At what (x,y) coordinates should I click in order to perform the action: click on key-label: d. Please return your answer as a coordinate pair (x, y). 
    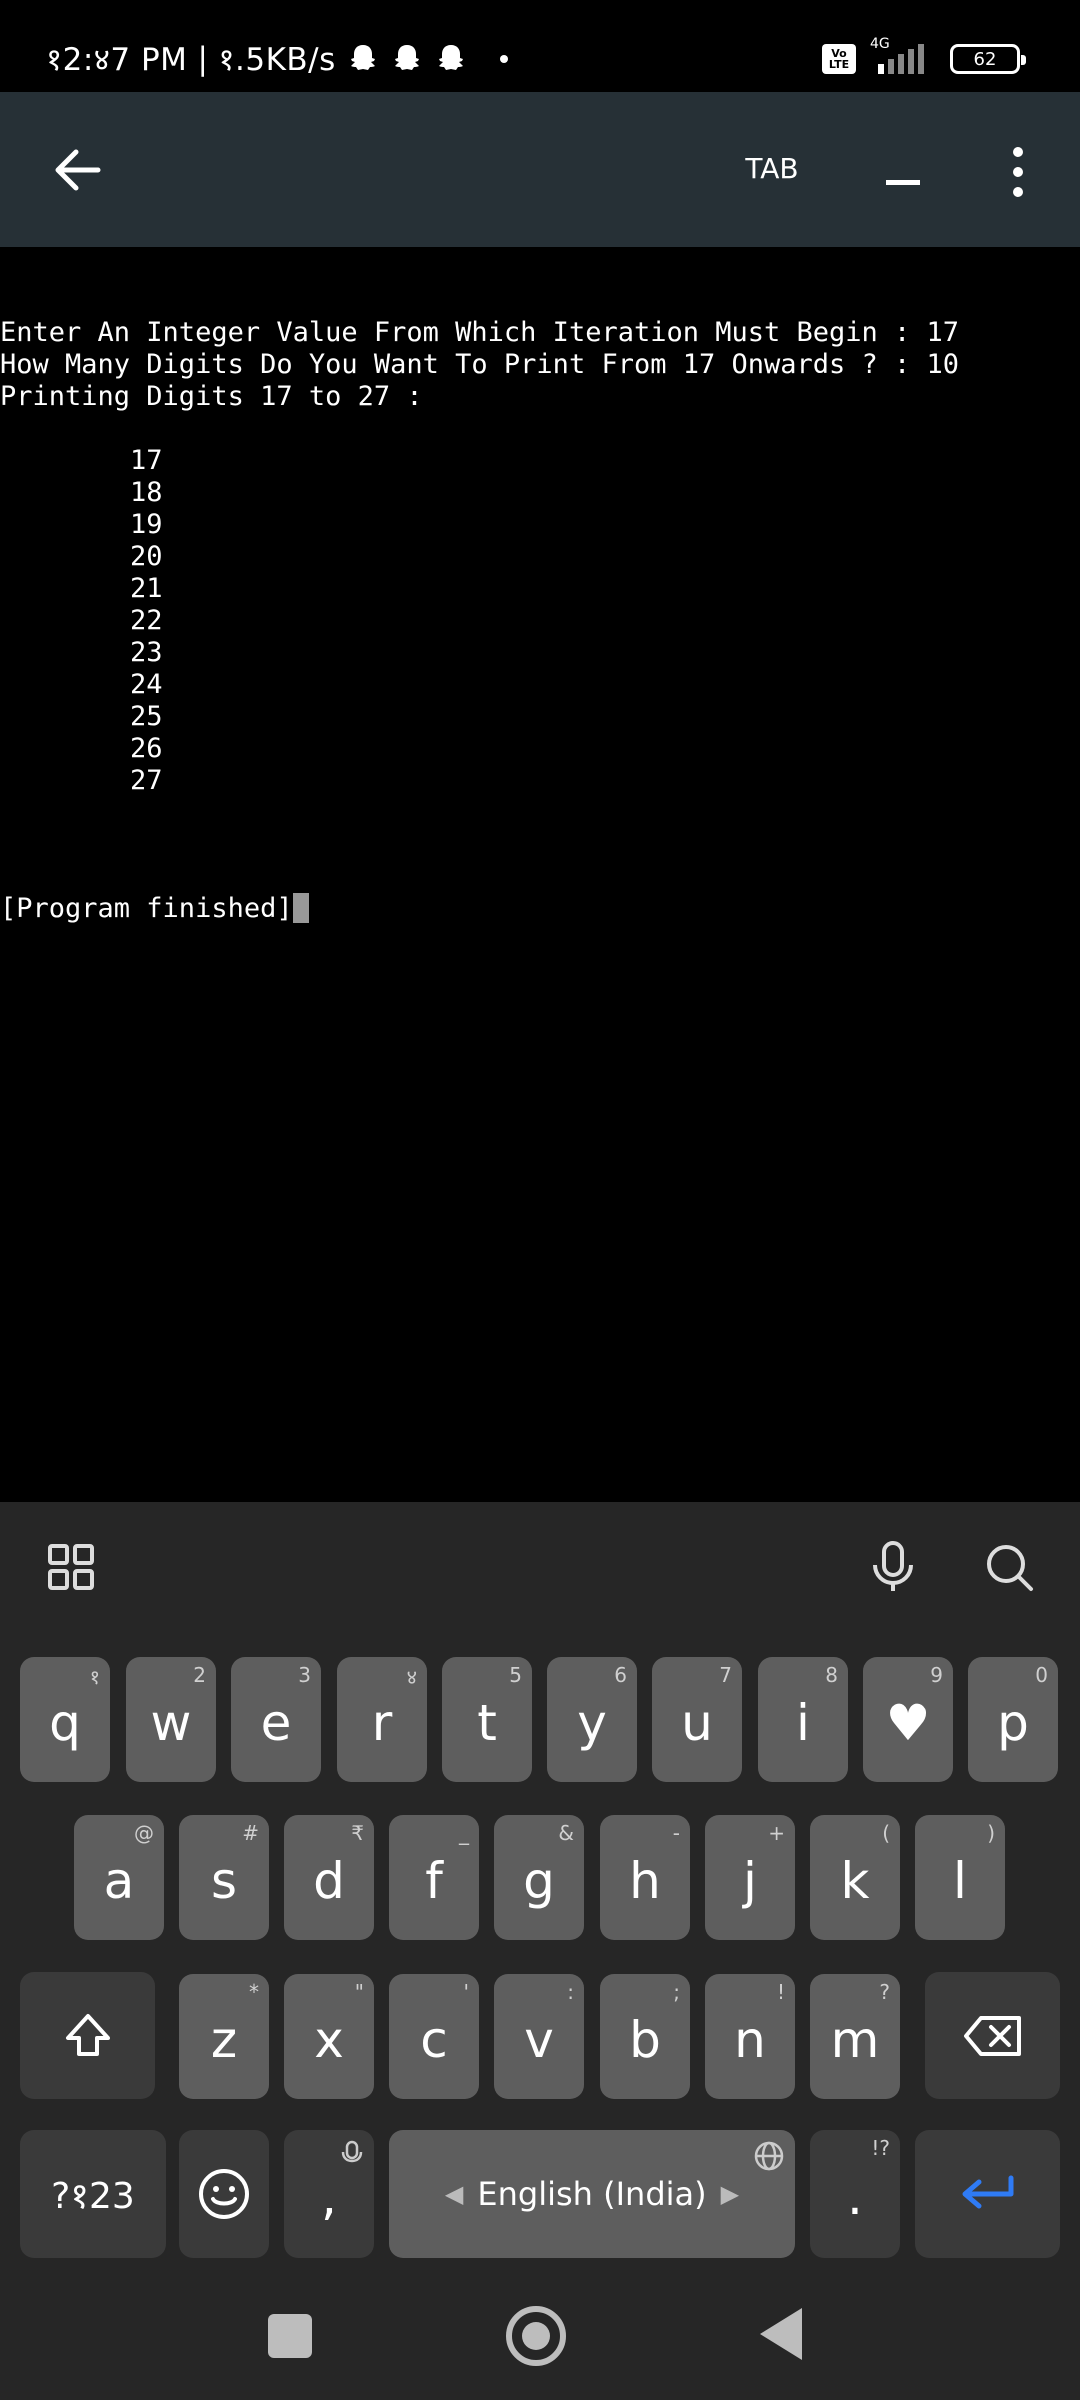
    Looking at the image, I should click on (329, 1880).